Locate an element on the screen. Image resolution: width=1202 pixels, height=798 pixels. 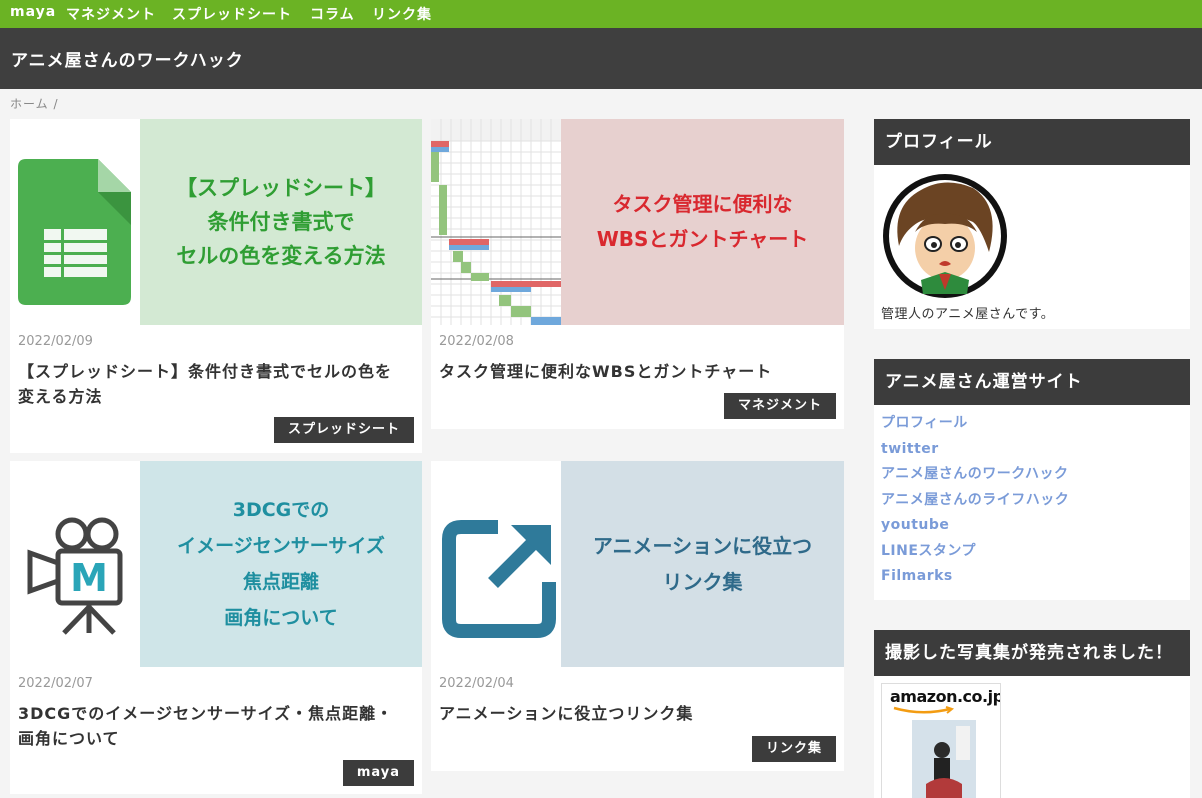
post-date: 2022/02/08 is located at coordinates (476, 341).